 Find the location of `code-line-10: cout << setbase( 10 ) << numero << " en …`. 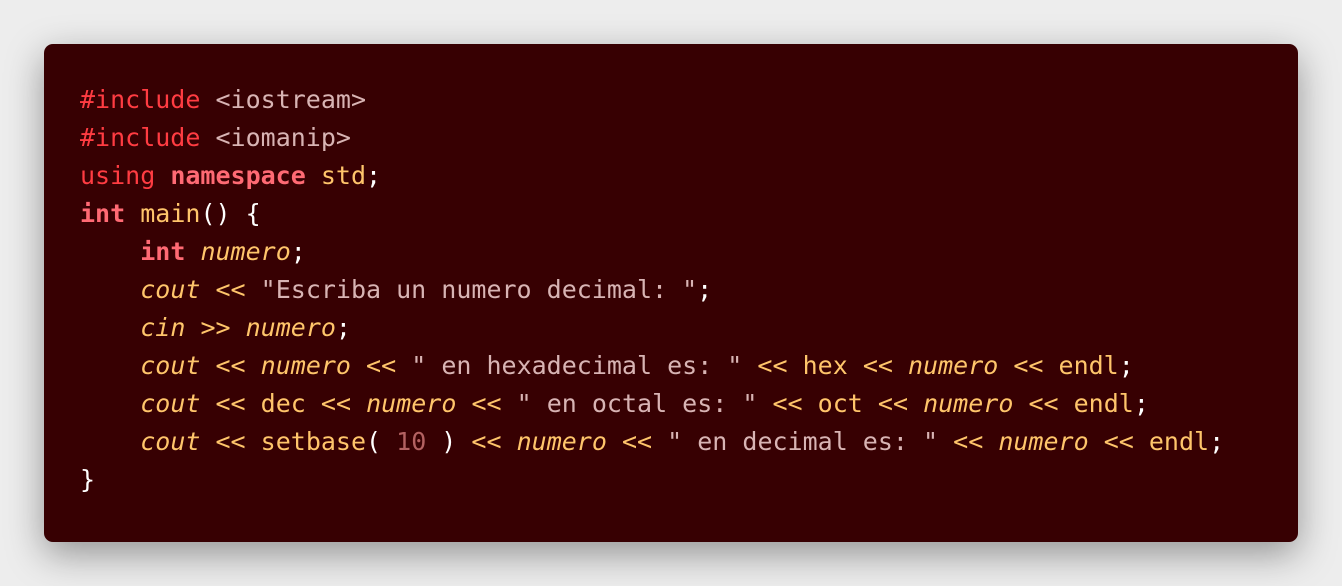

code-line-10: cout << setbase( 10 ) << numero << " en … is located at coordinates (689, 442).